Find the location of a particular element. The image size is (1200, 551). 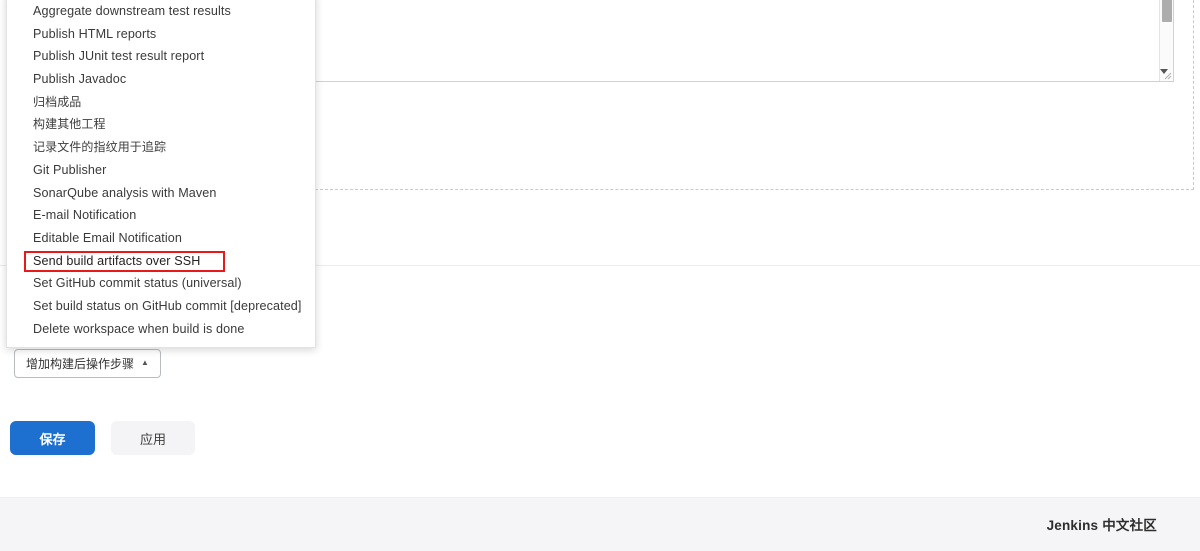

add-post-build-step-button: 增加构建后操作步骤 ▲ is located at coordinates (87, 363).